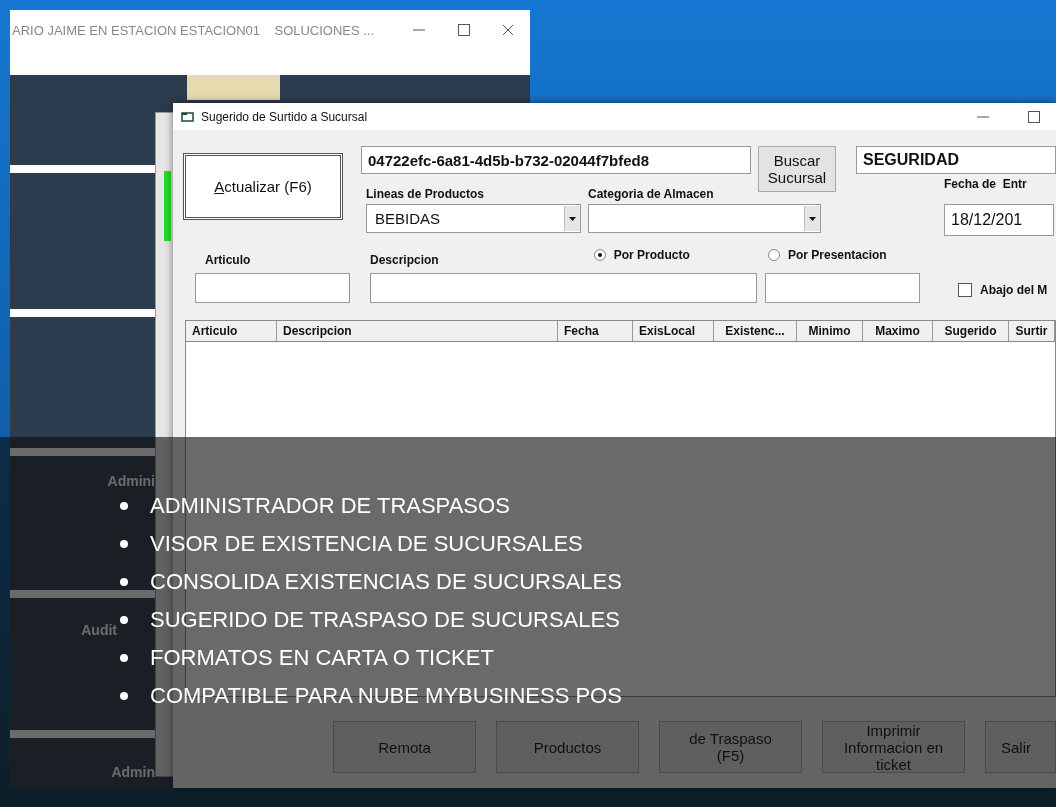  Describe the element at coordinates (263, 186) in the screenshot. I see `update-button: Actualizar (F6)` at that location.